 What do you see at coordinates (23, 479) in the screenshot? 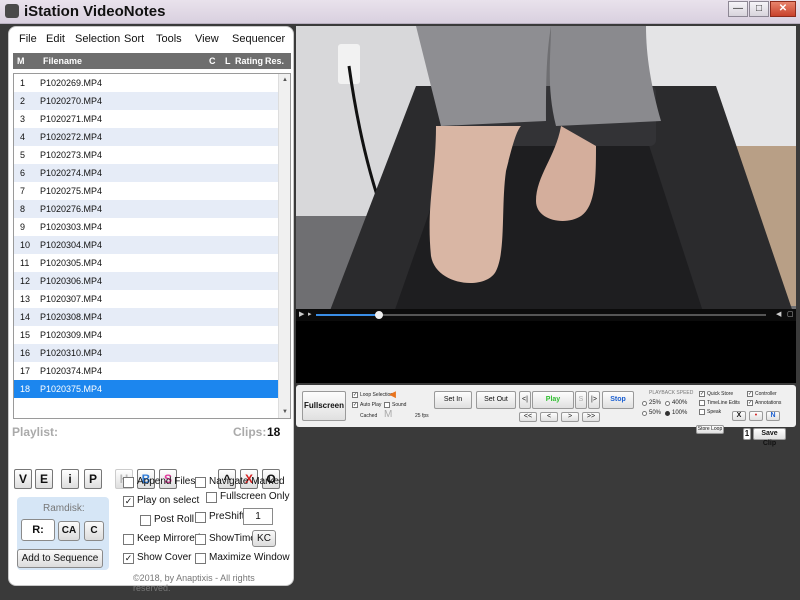
I see `playlist-v-button: V` at bounding box center [23, 479].